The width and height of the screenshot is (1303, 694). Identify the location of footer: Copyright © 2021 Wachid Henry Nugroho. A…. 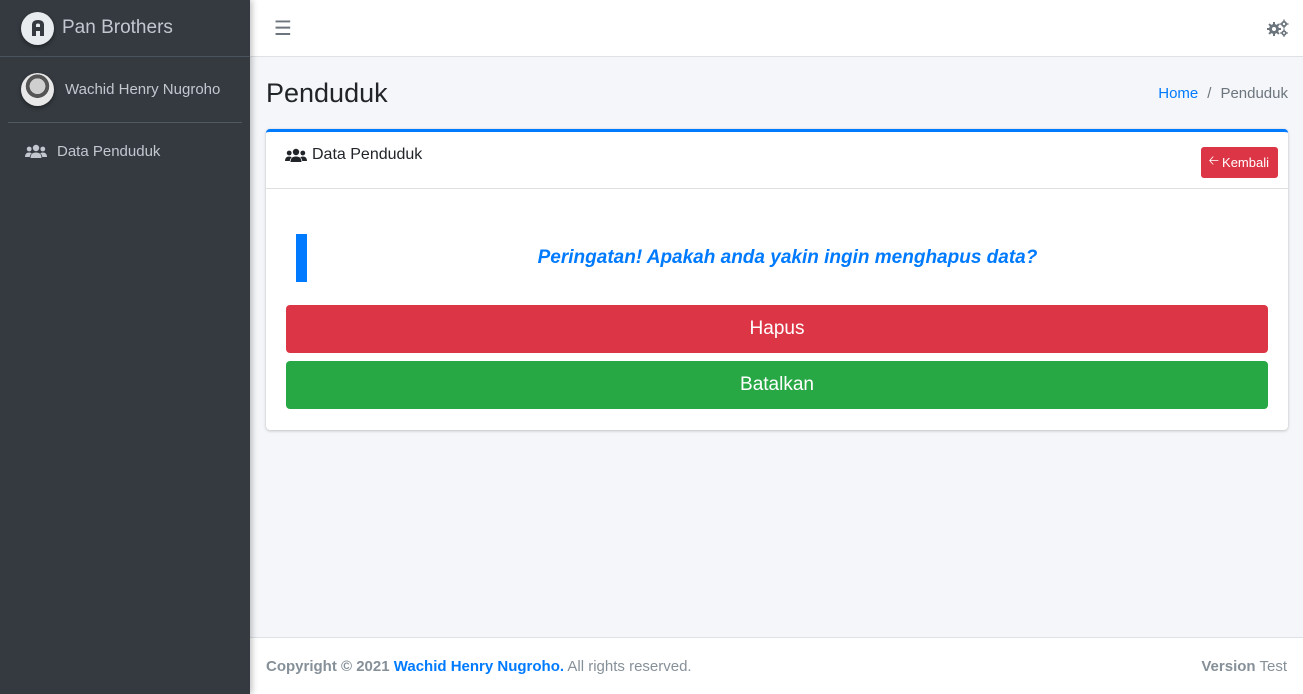
(776, 665).